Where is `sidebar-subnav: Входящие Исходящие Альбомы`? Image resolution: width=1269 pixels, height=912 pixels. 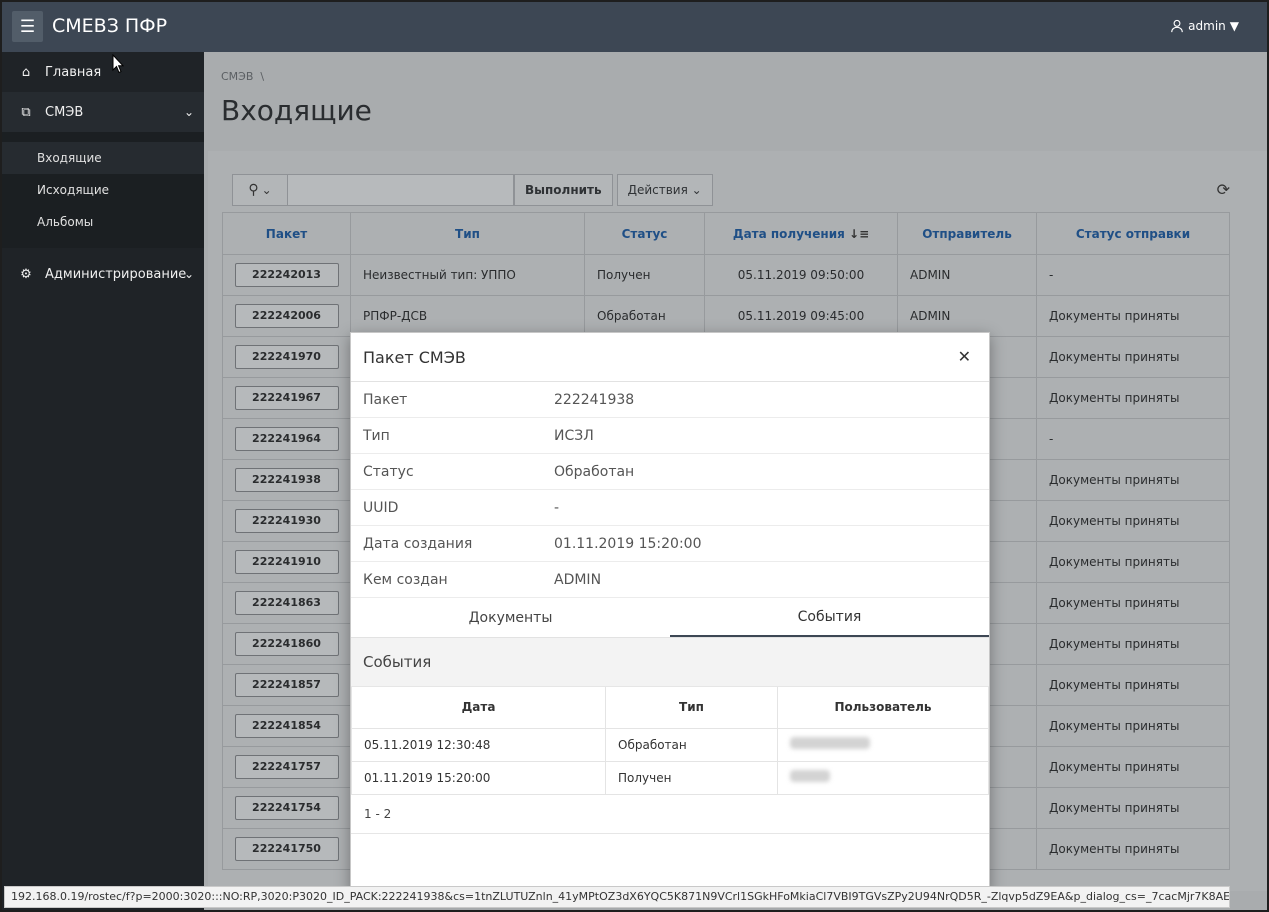 sidebar-subnav: Входящие Исходящие Альбомы is located at coordinates (103, 190).